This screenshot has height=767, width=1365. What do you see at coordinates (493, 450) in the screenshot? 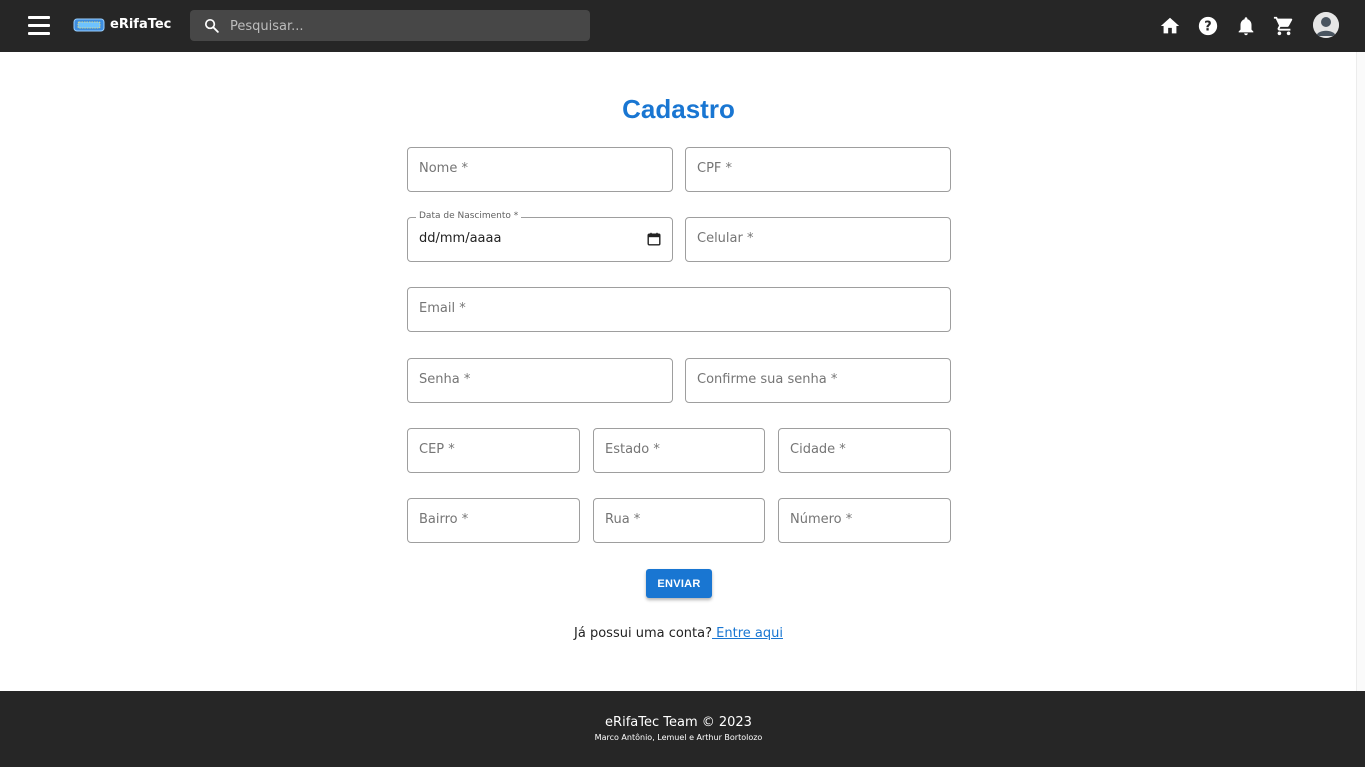
I see `cep-field: CEP *` at bounding box center [493, 450].